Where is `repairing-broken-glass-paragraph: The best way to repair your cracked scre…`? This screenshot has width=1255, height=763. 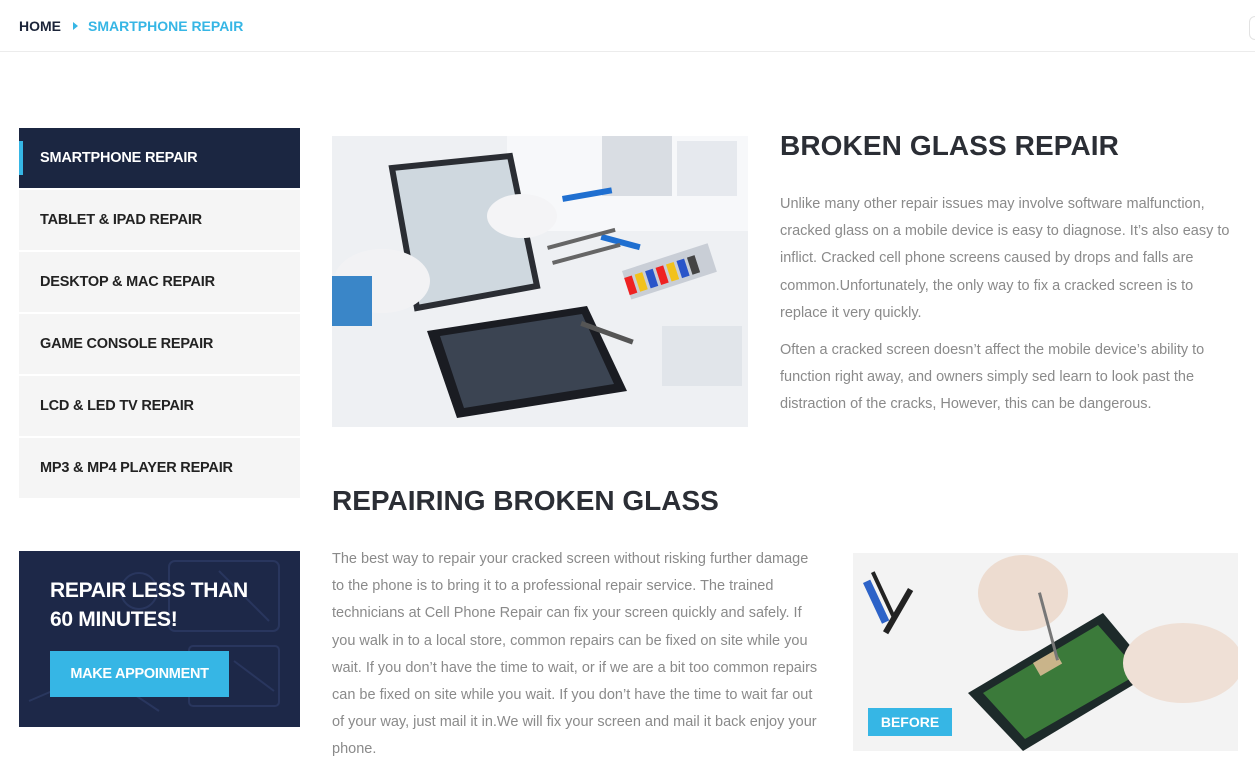 repairing-broken-glass-paragraph: The best way to repair your cracked scre… is located at coordinates (575, 654).